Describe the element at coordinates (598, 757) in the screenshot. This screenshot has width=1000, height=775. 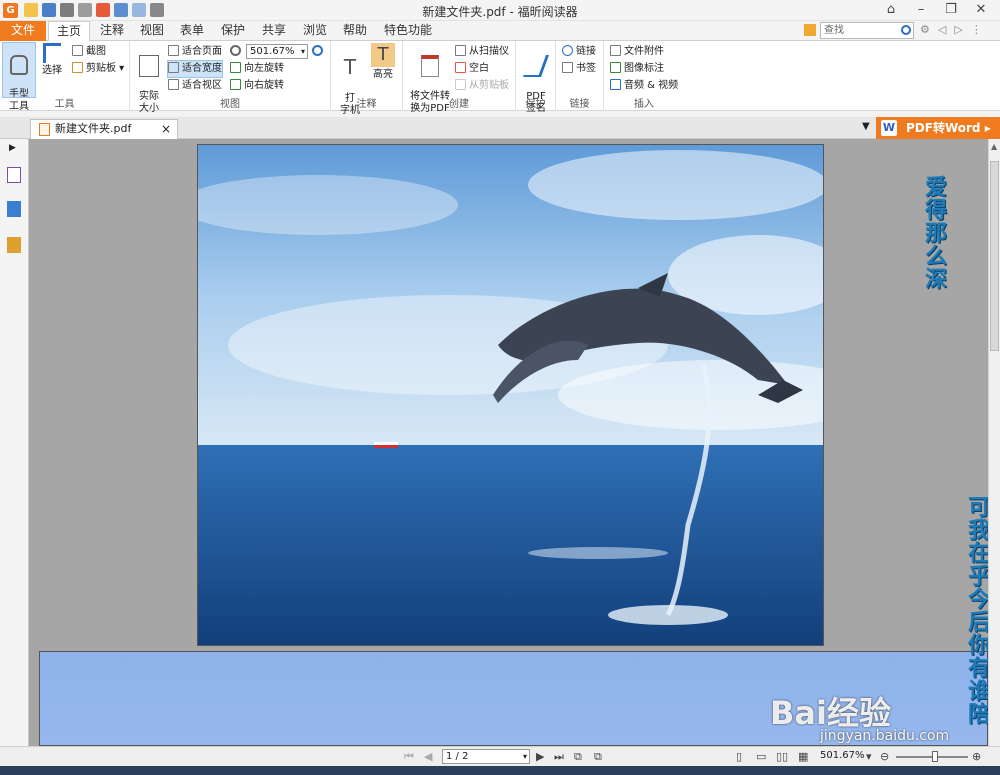
I see `next-view-icon: ⧉` at that location.